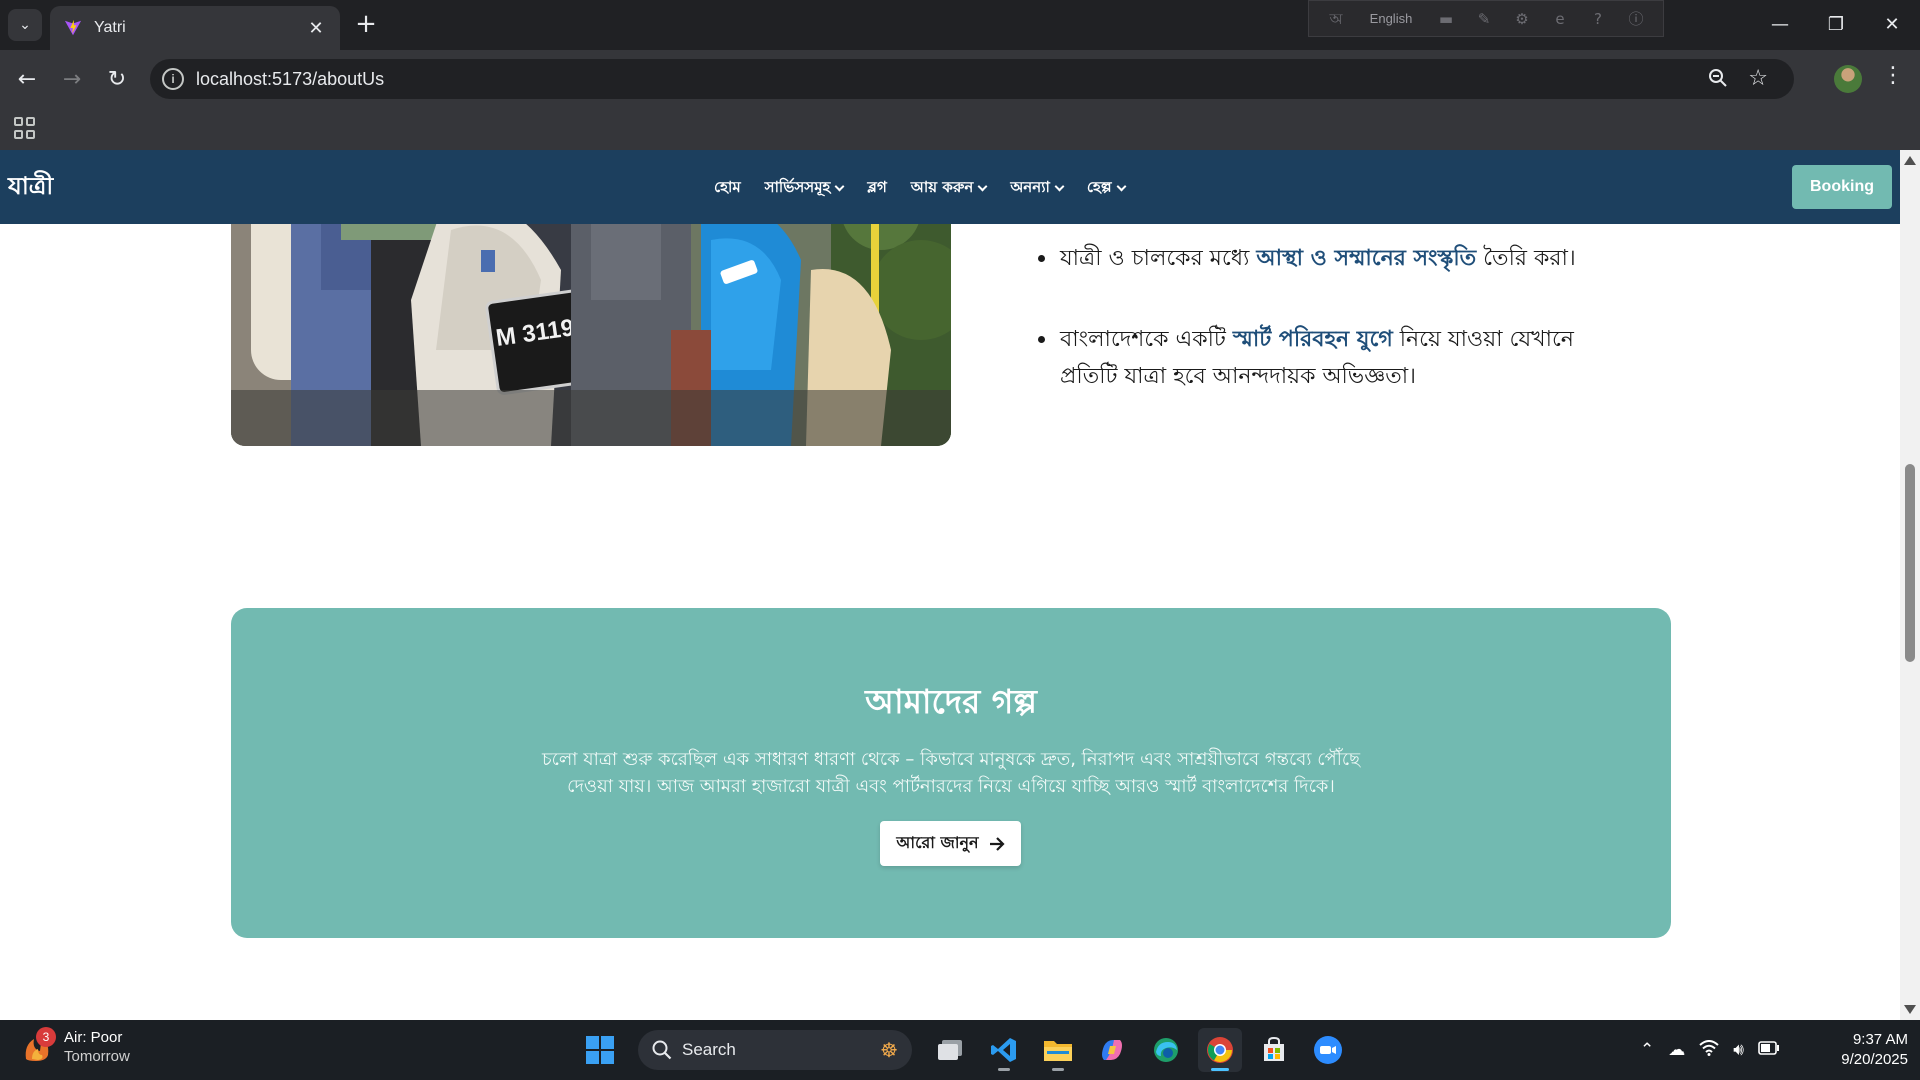 This screenshot has height=1080, width=1920. Describe the element at coordinates (1647, 1050) in the screenshot. I see `chevron-up-icon: ⌃` at that location.